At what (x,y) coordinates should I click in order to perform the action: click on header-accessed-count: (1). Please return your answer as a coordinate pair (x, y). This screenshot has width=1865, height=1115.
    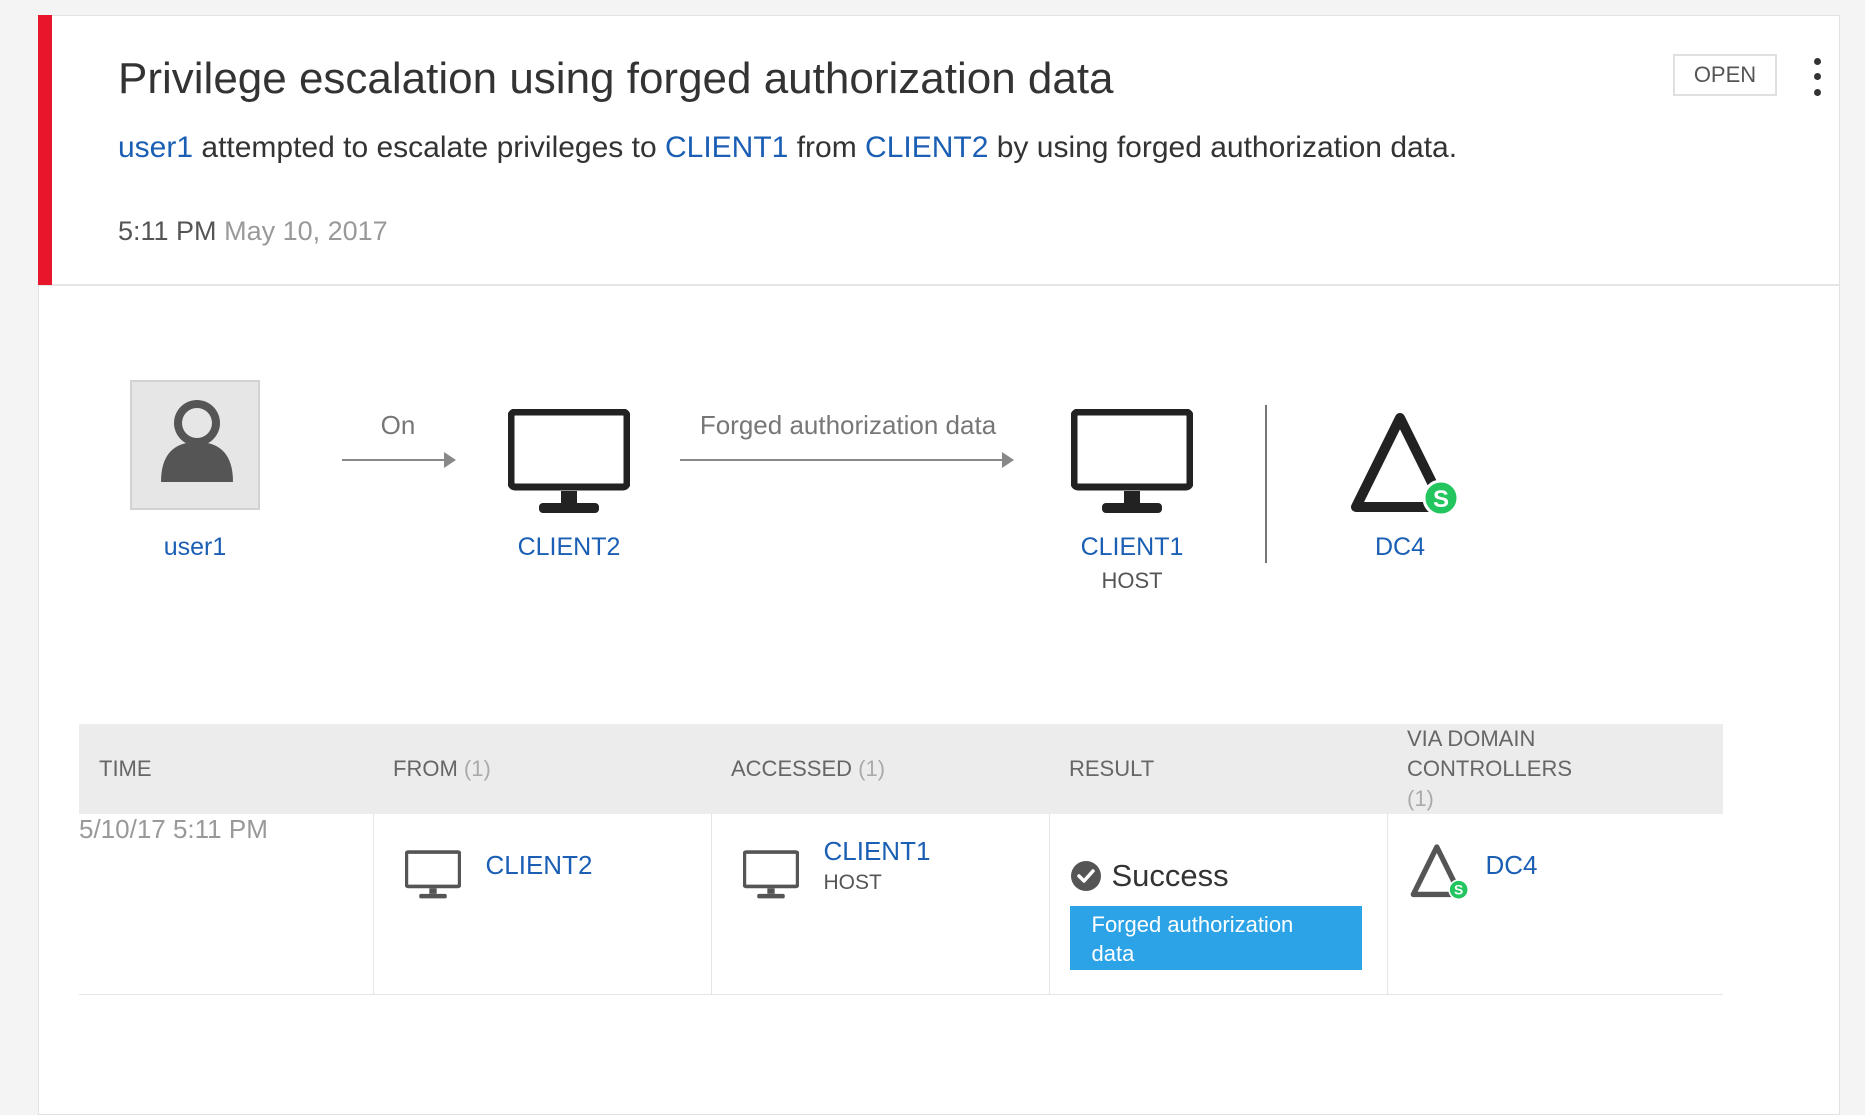
    Looking at the image, I should click on (872, 768).